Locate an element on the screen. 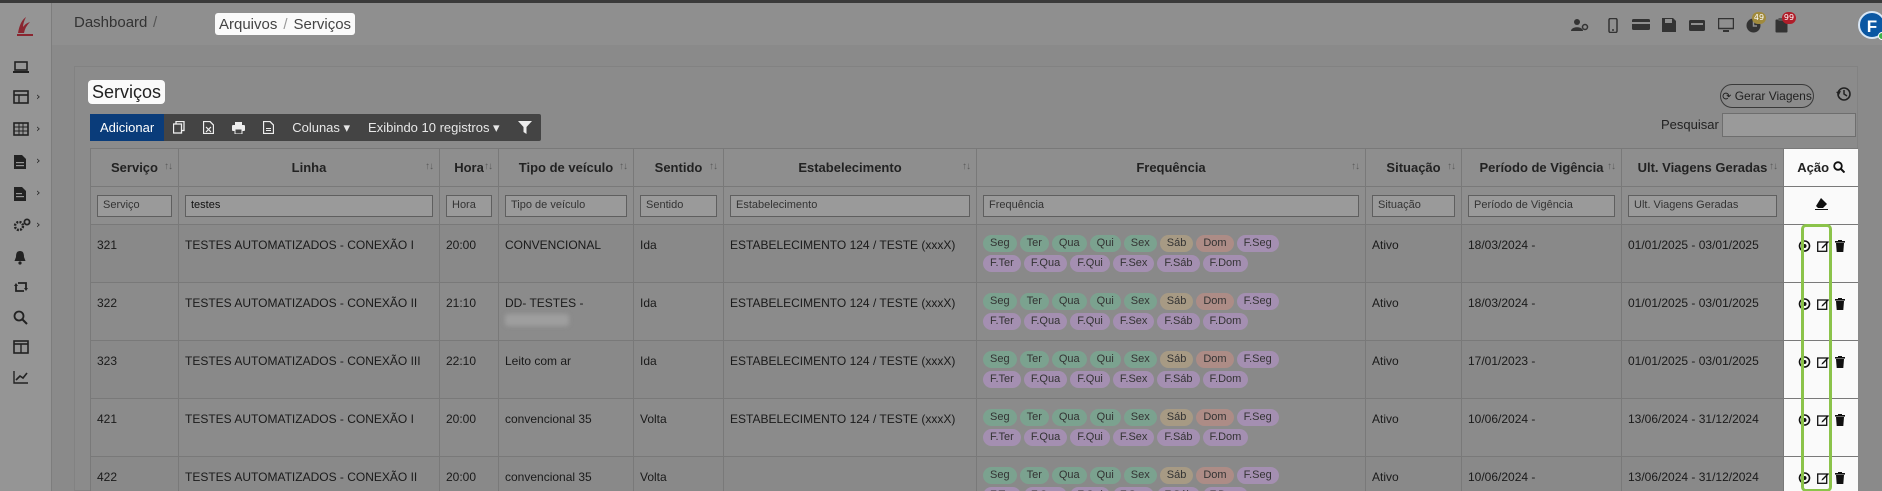  filter-button is located at coordinates (525, 127).